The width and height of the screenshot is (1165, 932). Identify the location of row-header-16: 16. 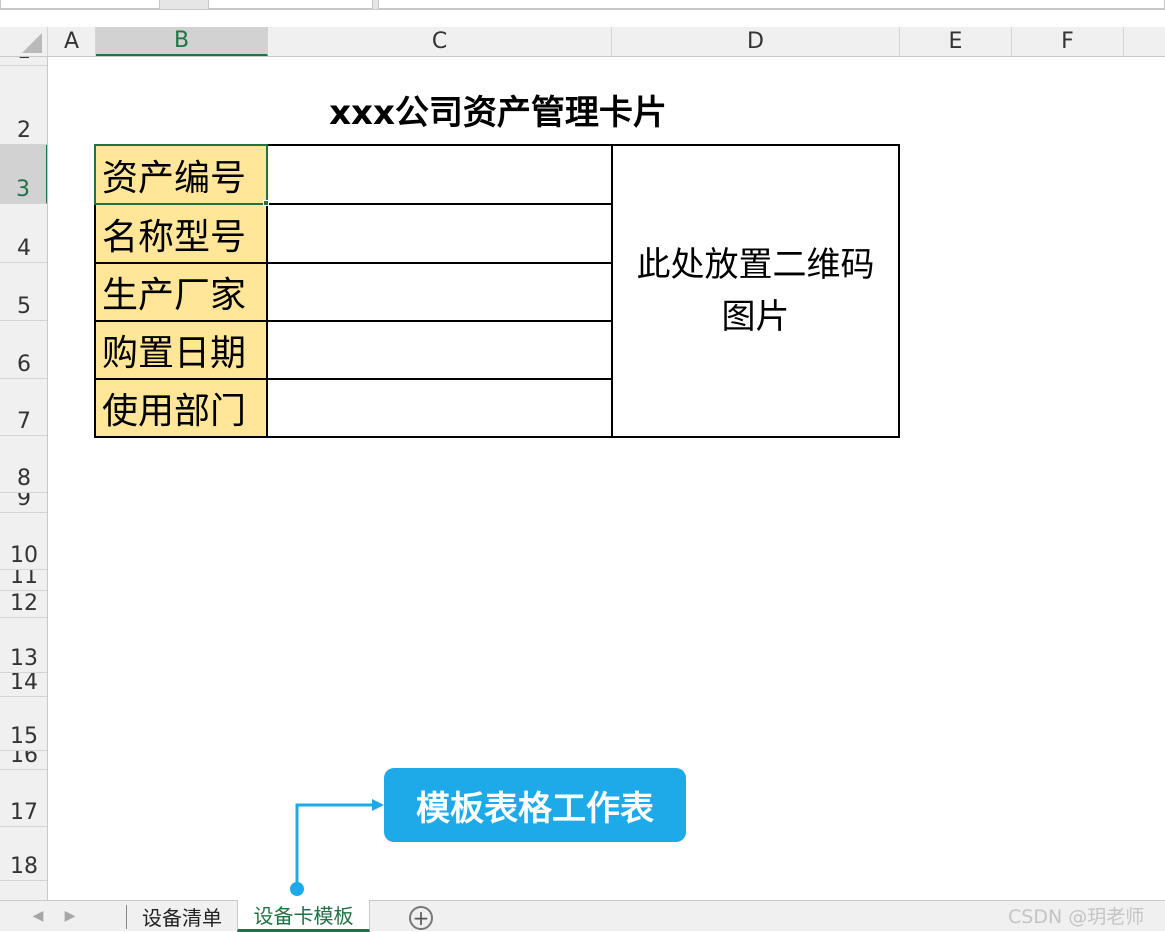
(23, 760).